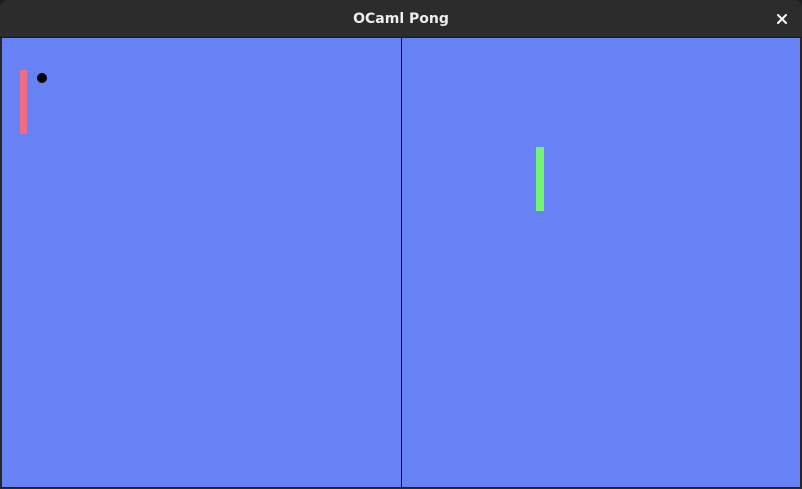 This screenshot has height=489, width=802. I want to click on close-icon, so click(782, 19).